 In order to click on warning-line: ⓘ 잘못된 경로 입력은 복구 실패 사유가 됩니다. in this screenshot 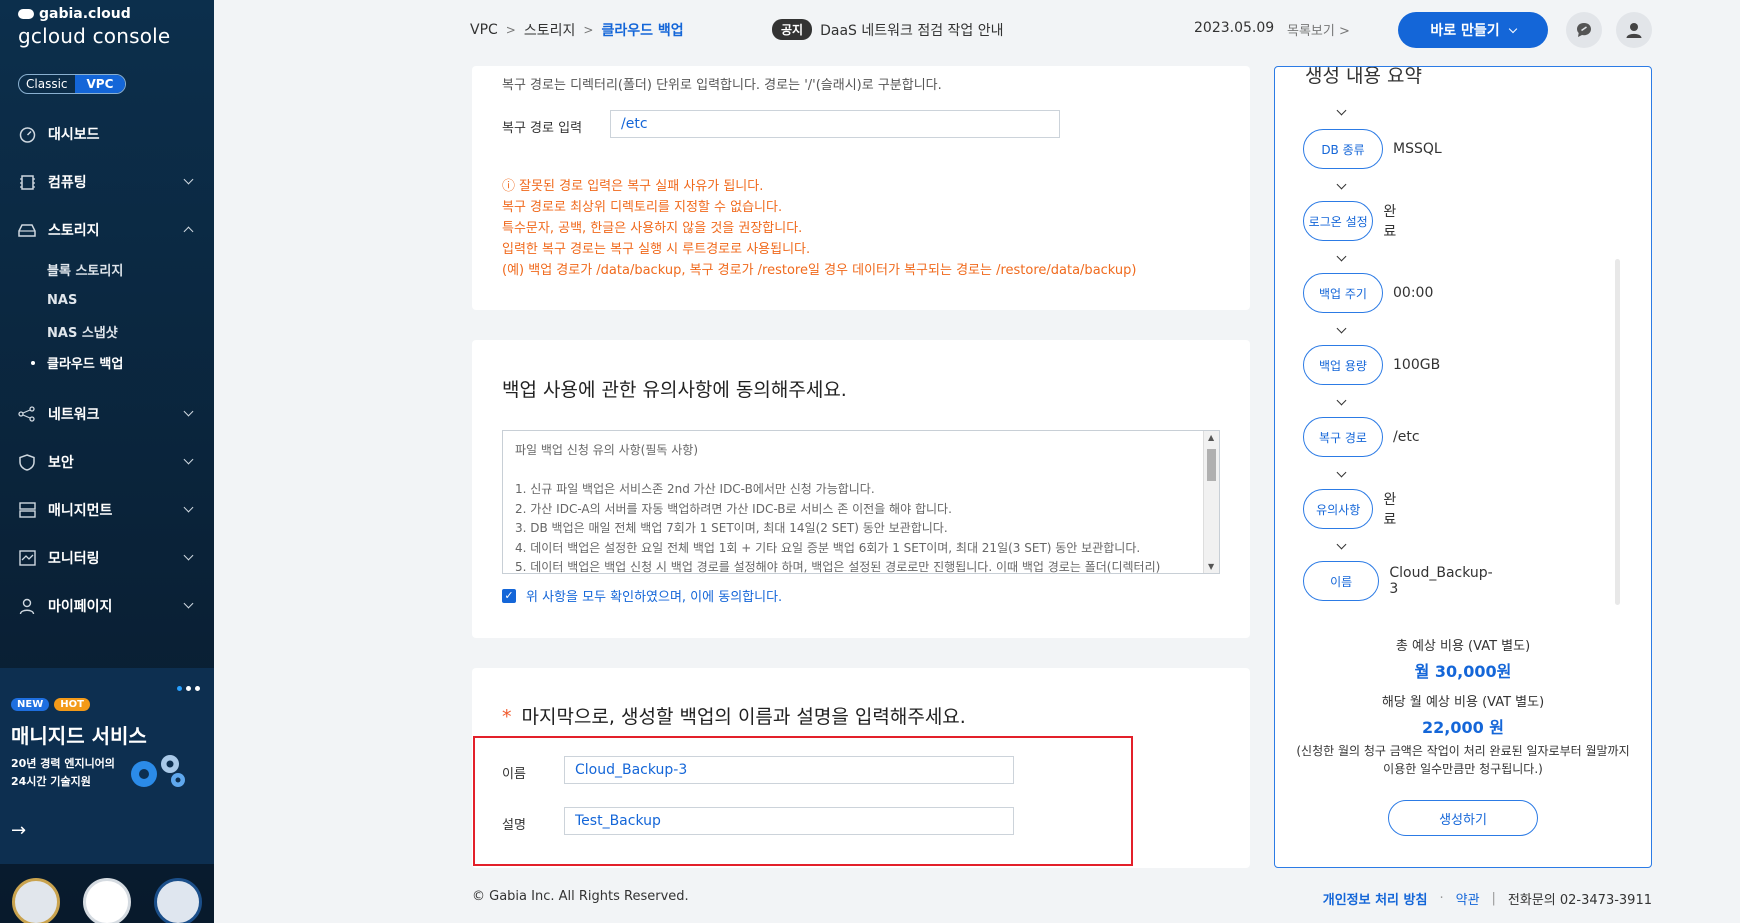, I will do `click(633, 186)`.